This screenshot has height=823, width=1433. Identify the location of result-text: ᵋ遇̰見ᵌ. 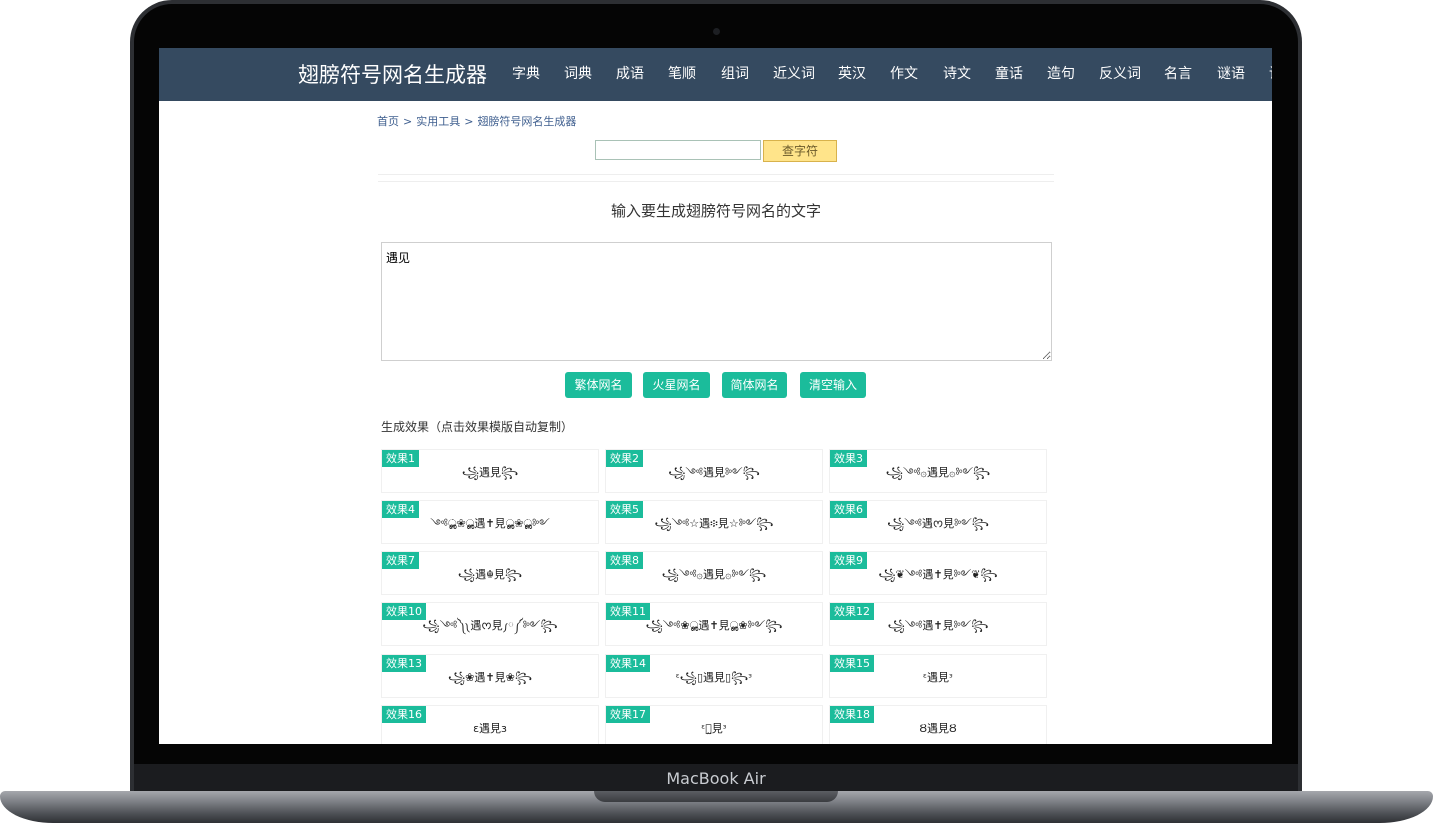
(714, 728).